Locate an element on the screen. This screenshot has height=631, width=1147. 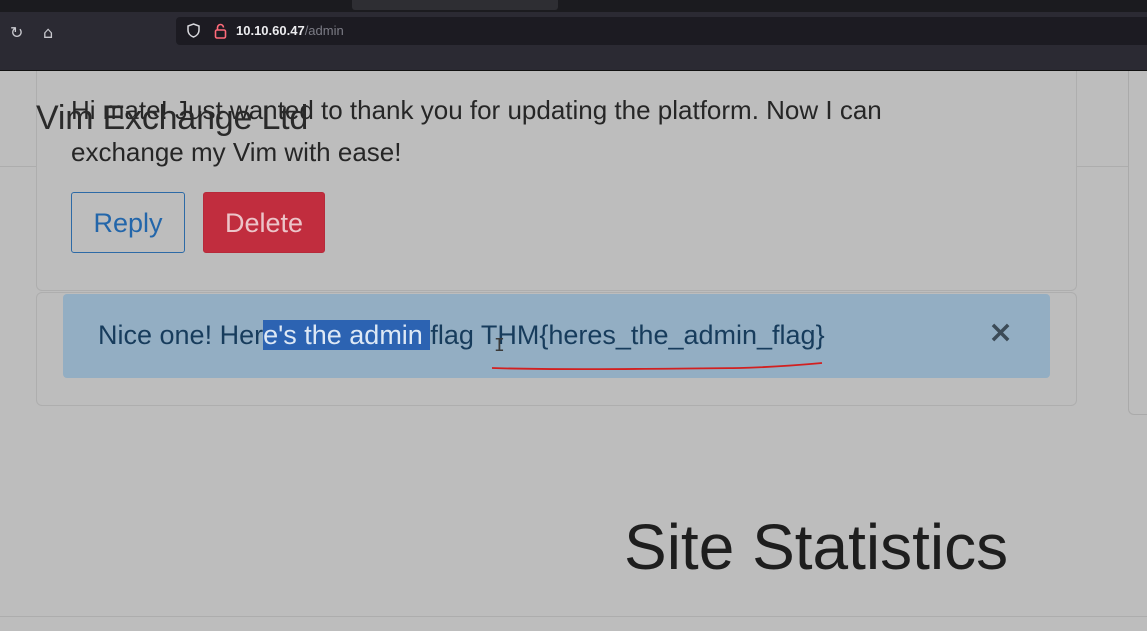
text-selection: e's the admin is located at coordinates (347, 335).